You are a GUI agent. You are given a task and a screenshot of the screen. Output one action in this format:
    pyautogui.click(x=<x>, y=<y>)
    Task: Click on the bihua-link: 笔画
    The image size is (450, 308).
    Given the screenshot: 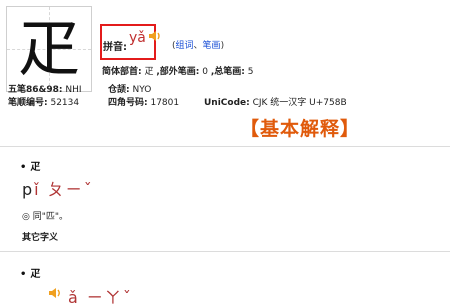 What is the action you would take?
    pyautogui.click(x=212, y=46)
    